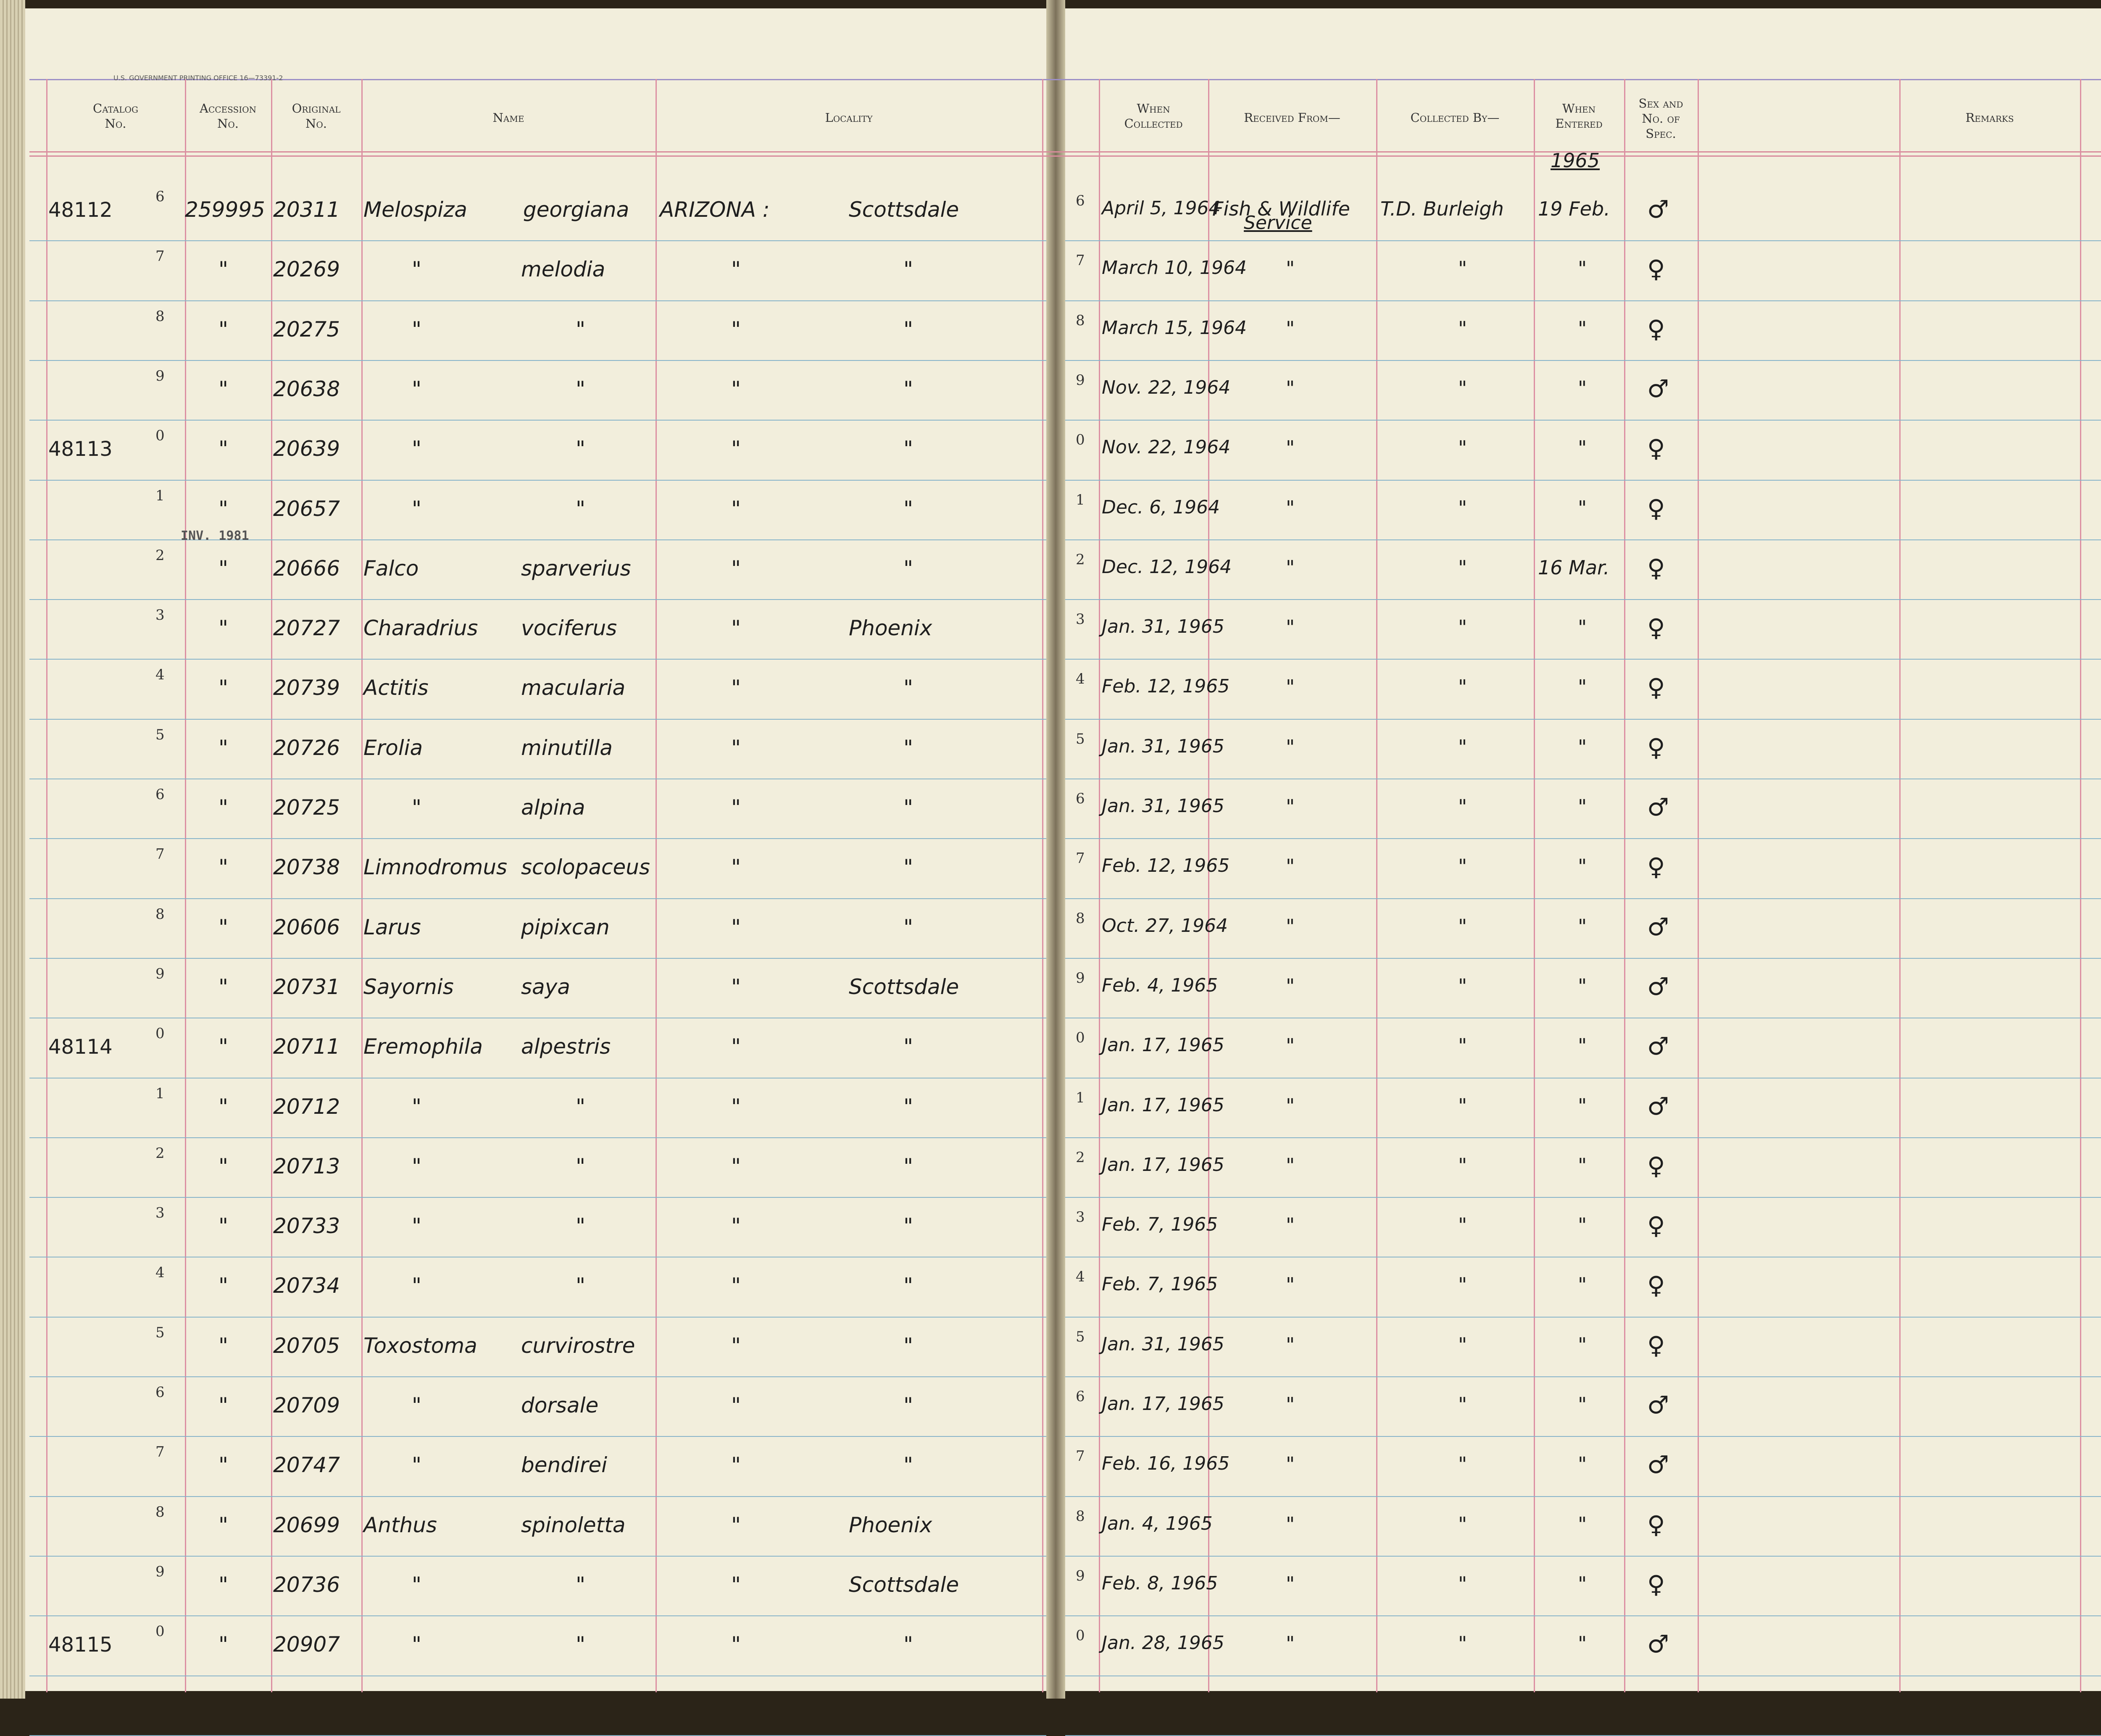  Describe the element at coordinates (393, 748) in the screenshot. I see `genus: Erolia` at that location.